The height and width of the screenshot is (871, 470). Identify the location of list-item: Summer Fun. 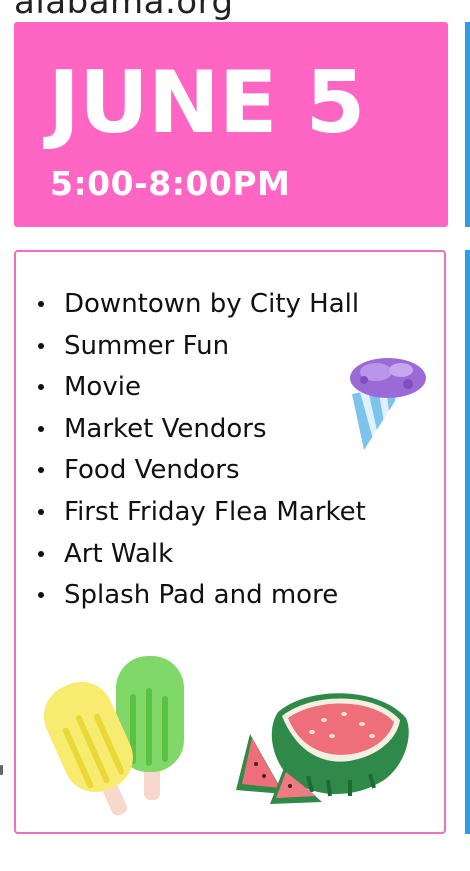
(200, 349).